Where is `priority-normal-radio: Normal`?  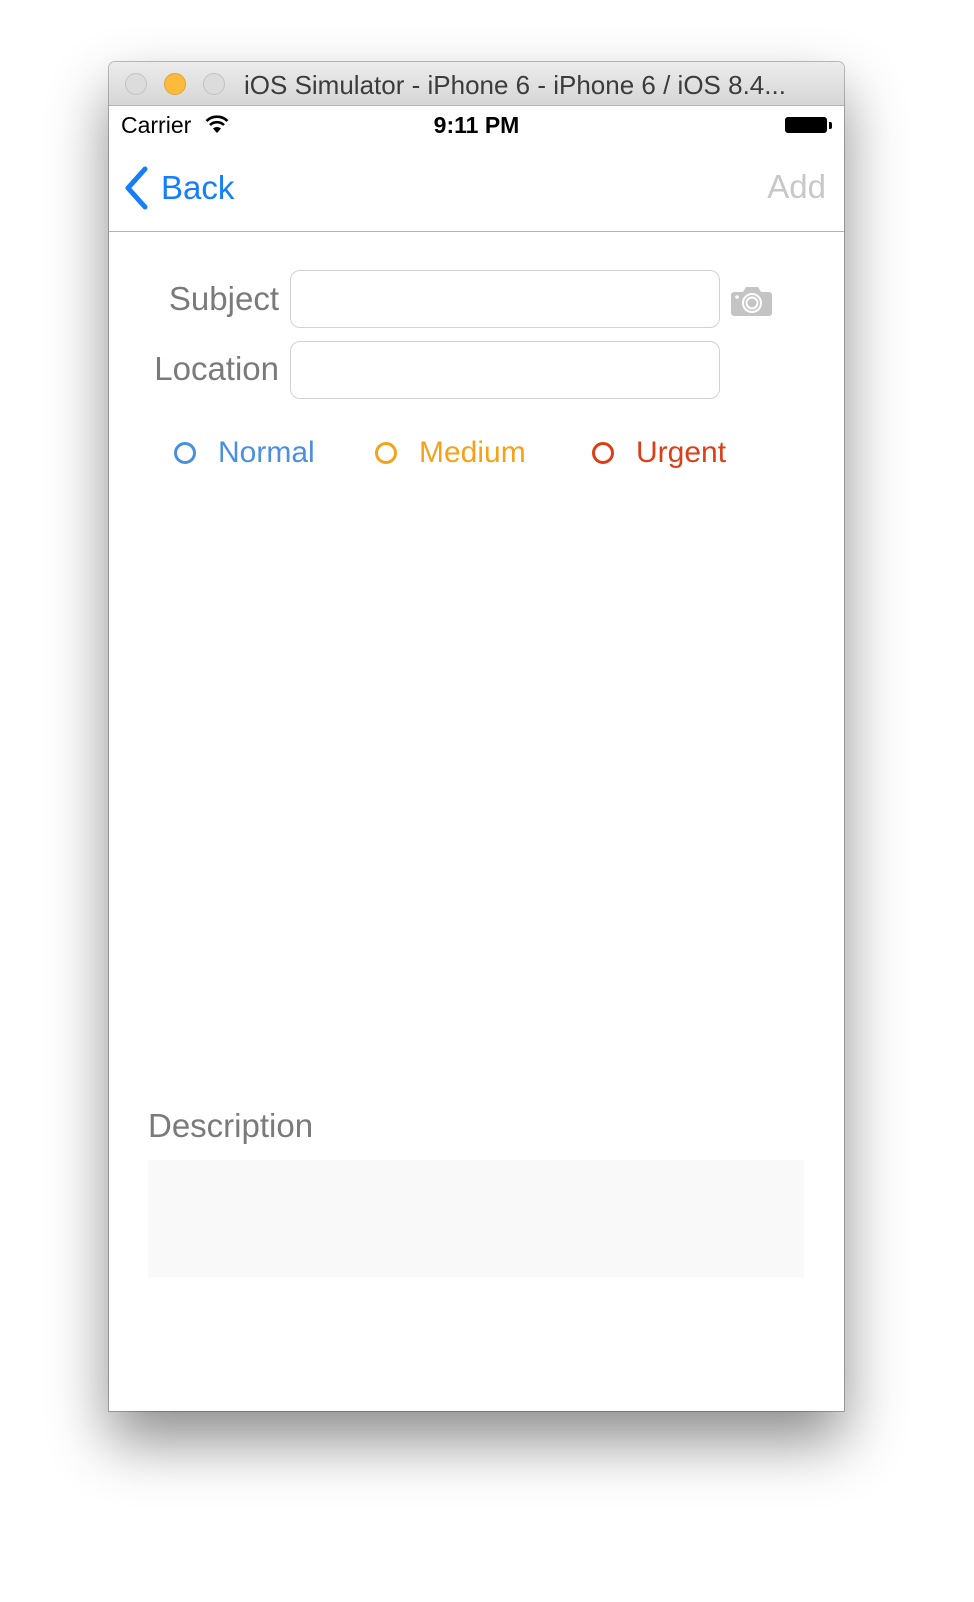
priority-normal-radio: Normal is located at coordinates (244, 453).